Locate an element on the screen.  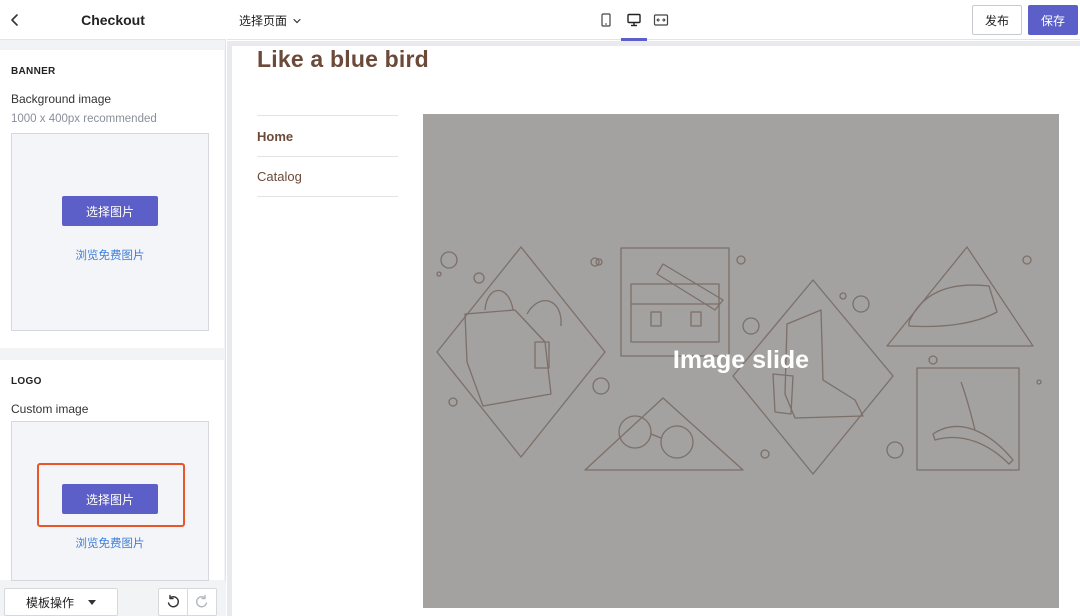
editor-toolbar: 选择页面 发布 保存 is located at coordinates (653, 20).